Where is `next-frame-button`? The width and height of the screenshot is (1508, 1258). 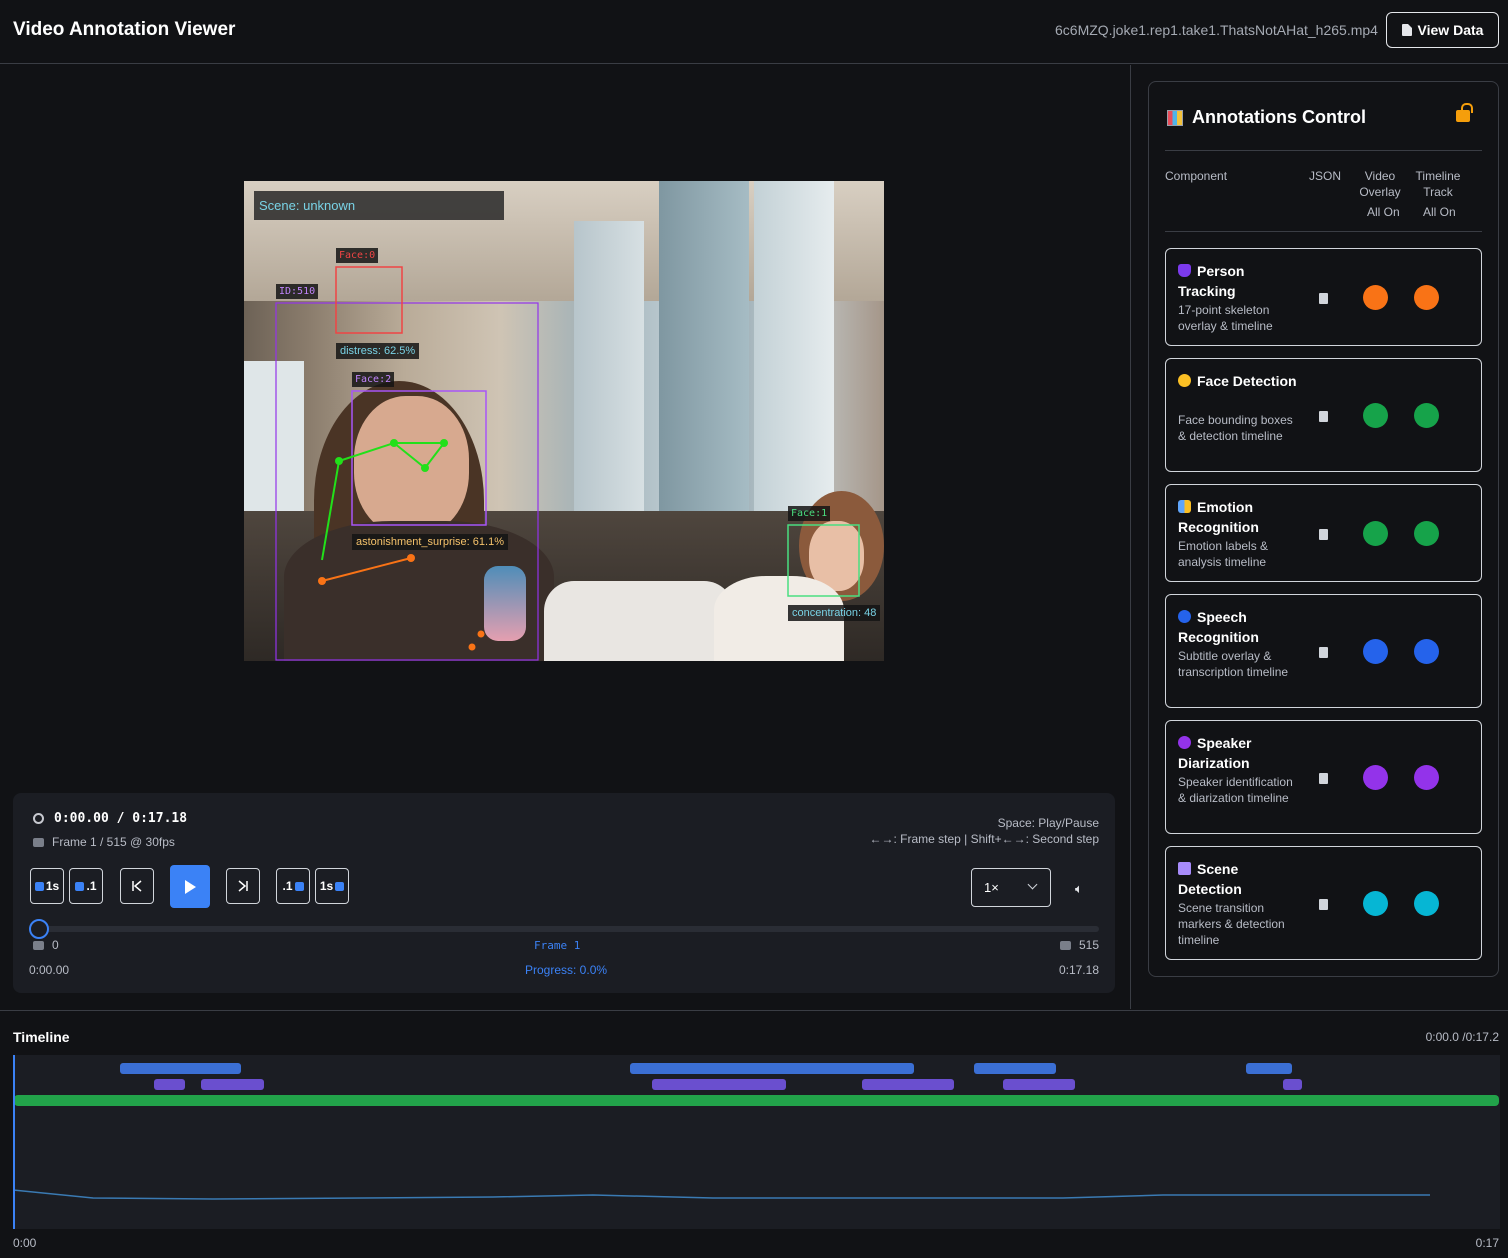
next-frame-button is located at coordinates (243, 886).